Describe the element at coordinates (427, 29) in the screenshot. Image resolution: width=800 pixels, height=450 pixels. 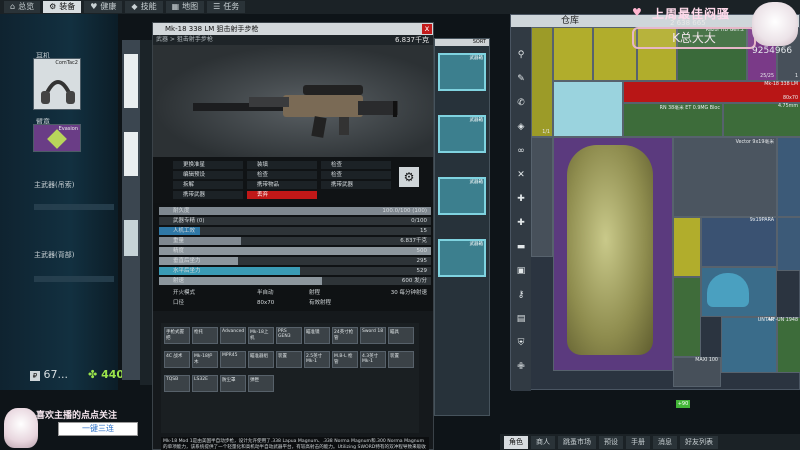
I see `close-button: x` at that location.